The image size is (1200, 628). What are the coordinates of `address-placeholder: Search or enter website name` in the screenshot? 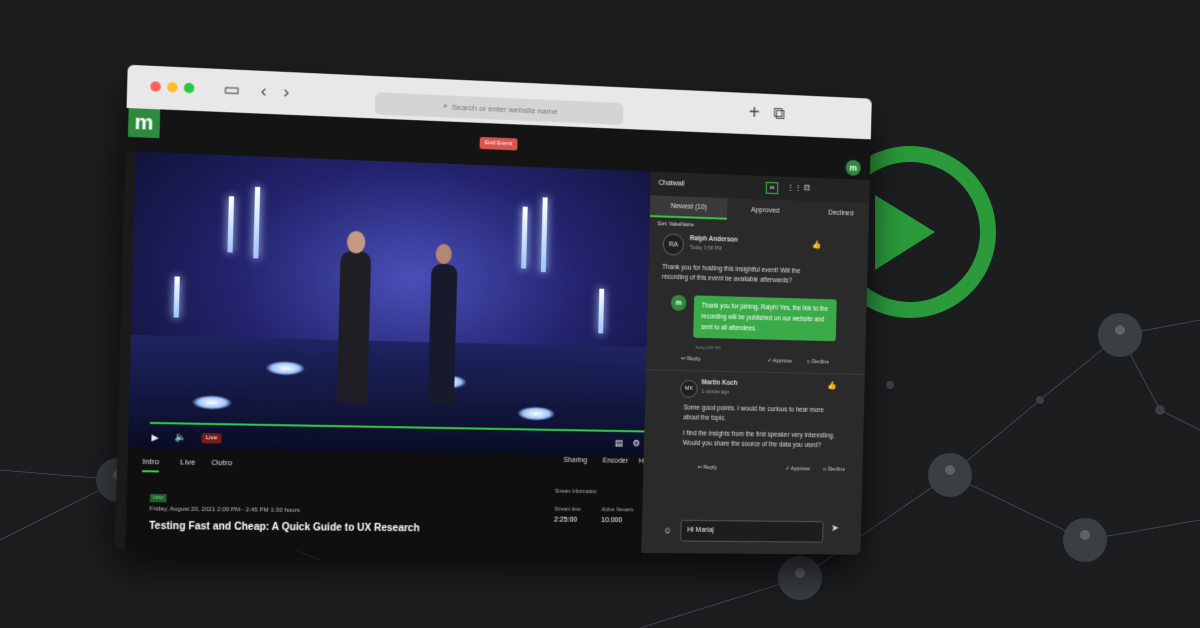 It's located at (504, 109).